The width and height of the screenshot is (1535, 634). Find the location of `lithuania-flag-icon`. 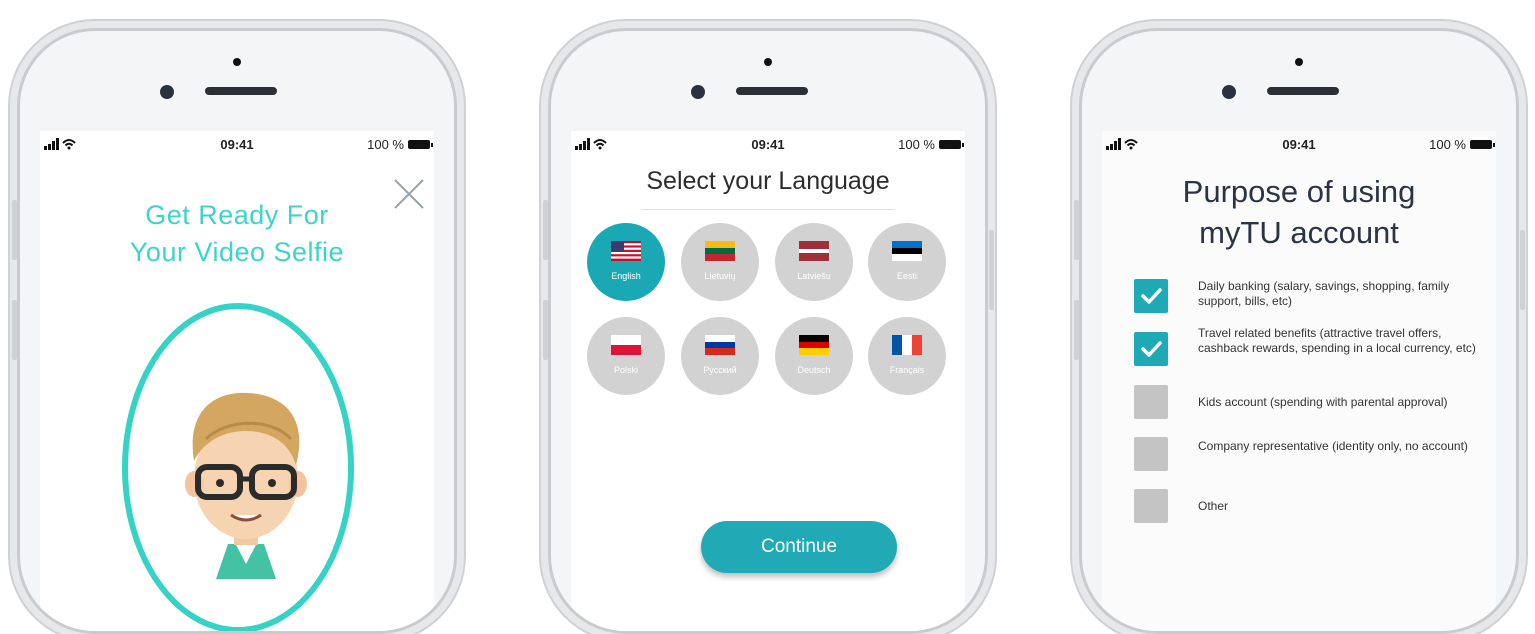

lithuania-flag-icon is located at coordinates (720, 251).